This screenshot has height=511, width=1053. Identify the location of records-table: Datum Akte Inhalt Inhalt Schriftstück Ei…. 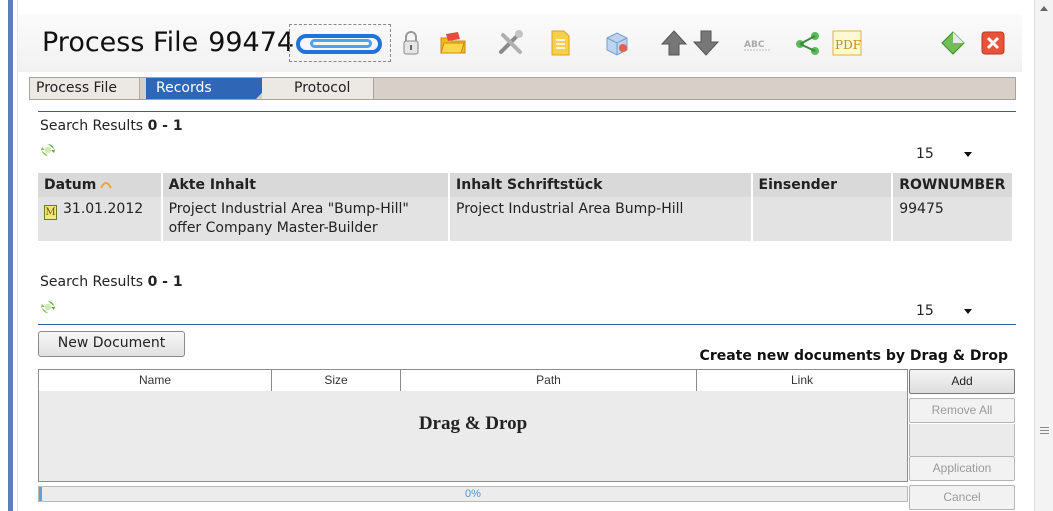
(526, 207).